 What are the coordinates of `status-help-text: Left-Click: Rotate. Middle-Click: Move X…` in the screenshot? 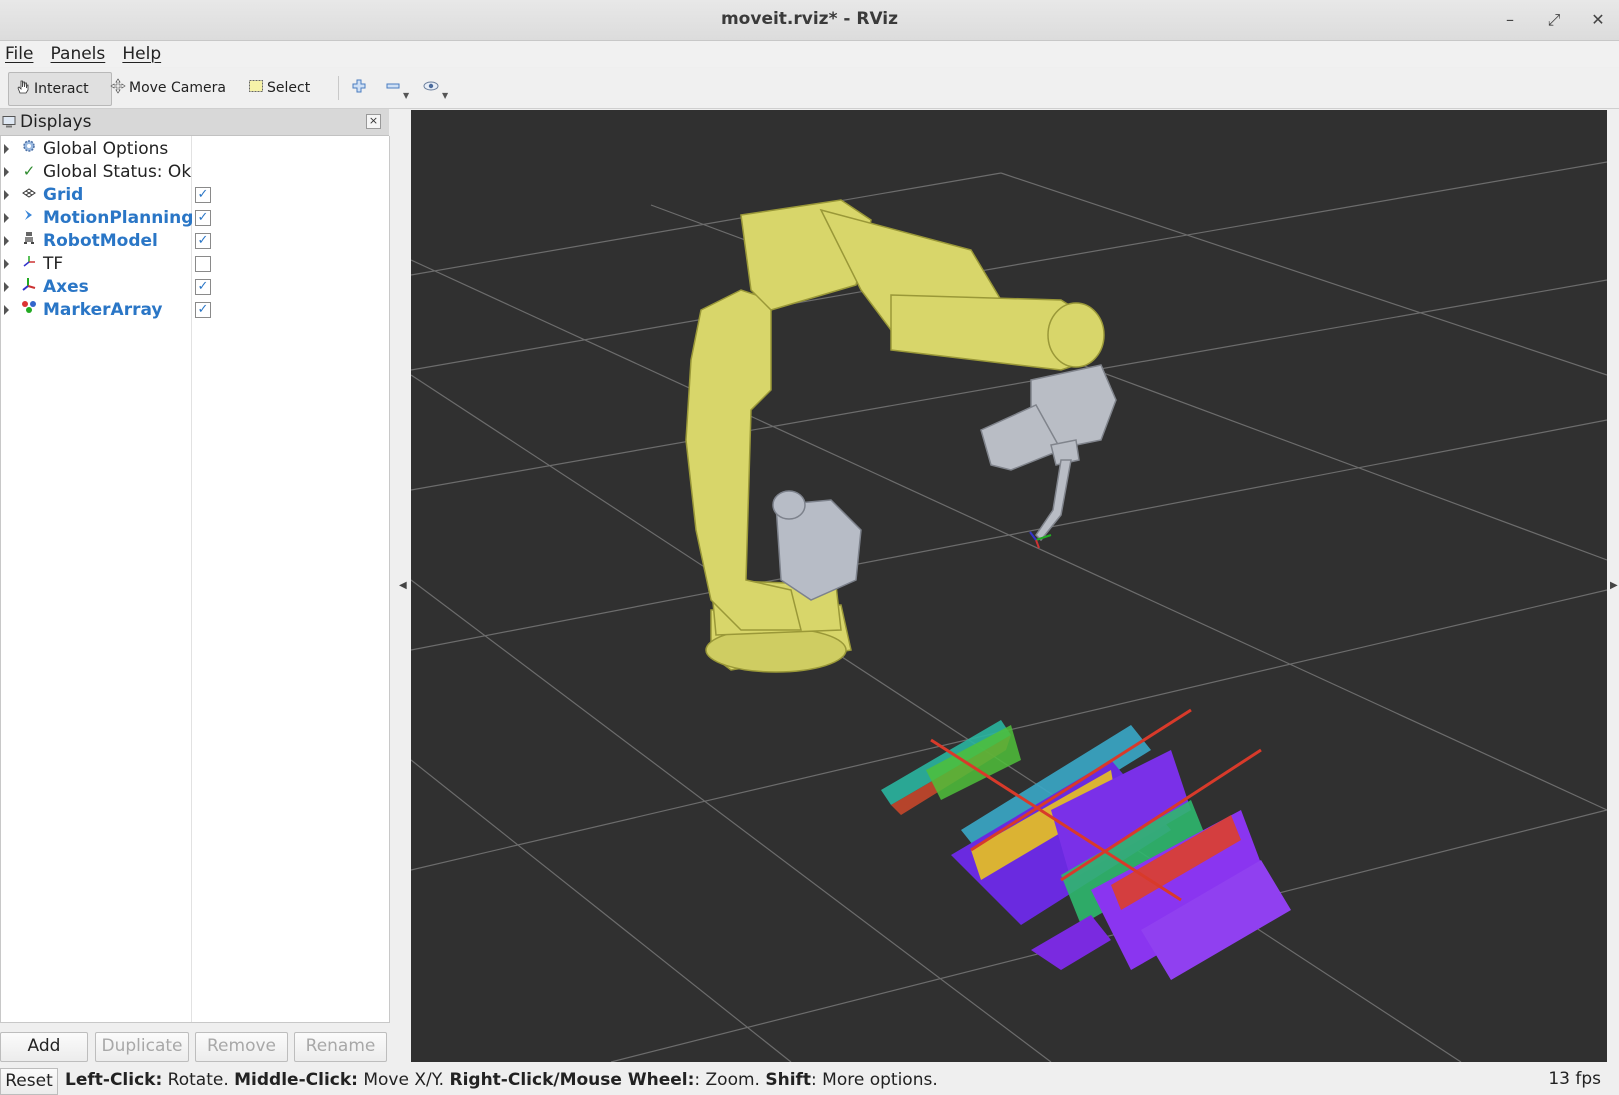 It's located at (501, 1080).